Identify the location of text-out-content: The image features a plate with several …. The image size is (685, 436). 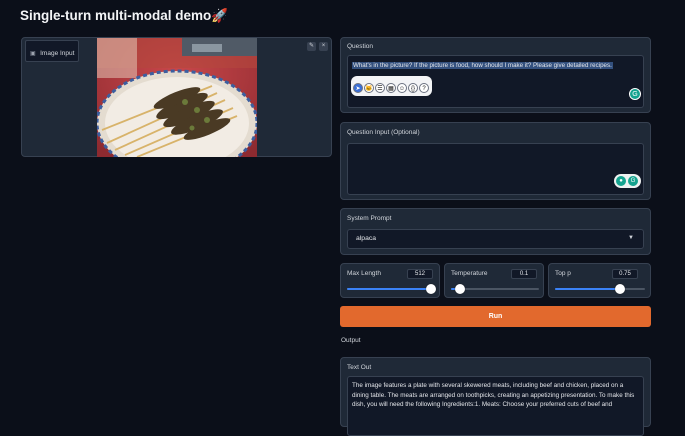
(493, 395).